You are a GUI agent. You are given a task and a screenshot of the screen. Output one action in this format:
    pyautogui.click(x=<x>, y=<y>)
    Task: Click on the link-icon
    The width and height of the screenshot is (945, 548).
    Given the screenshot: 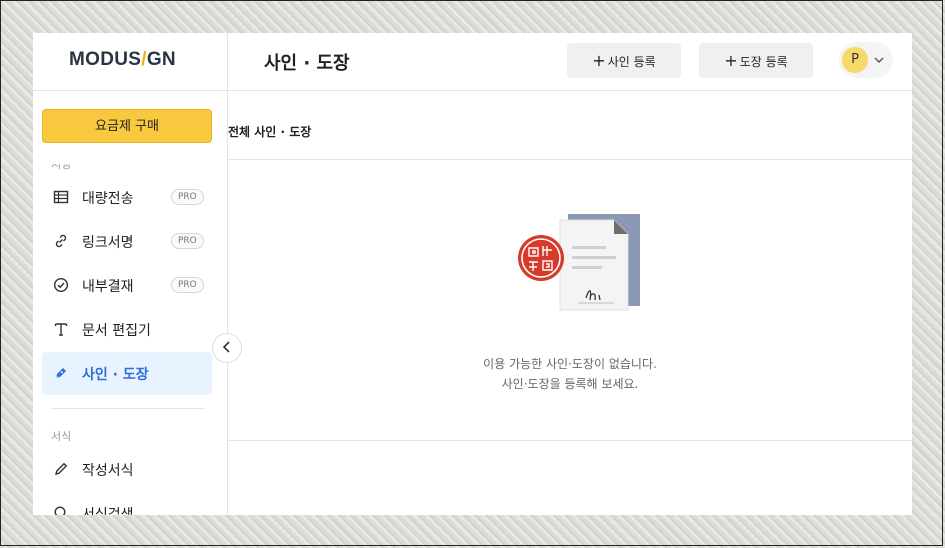 What is the action you would take?
    pyautogui.click(x=61, y=242)
    